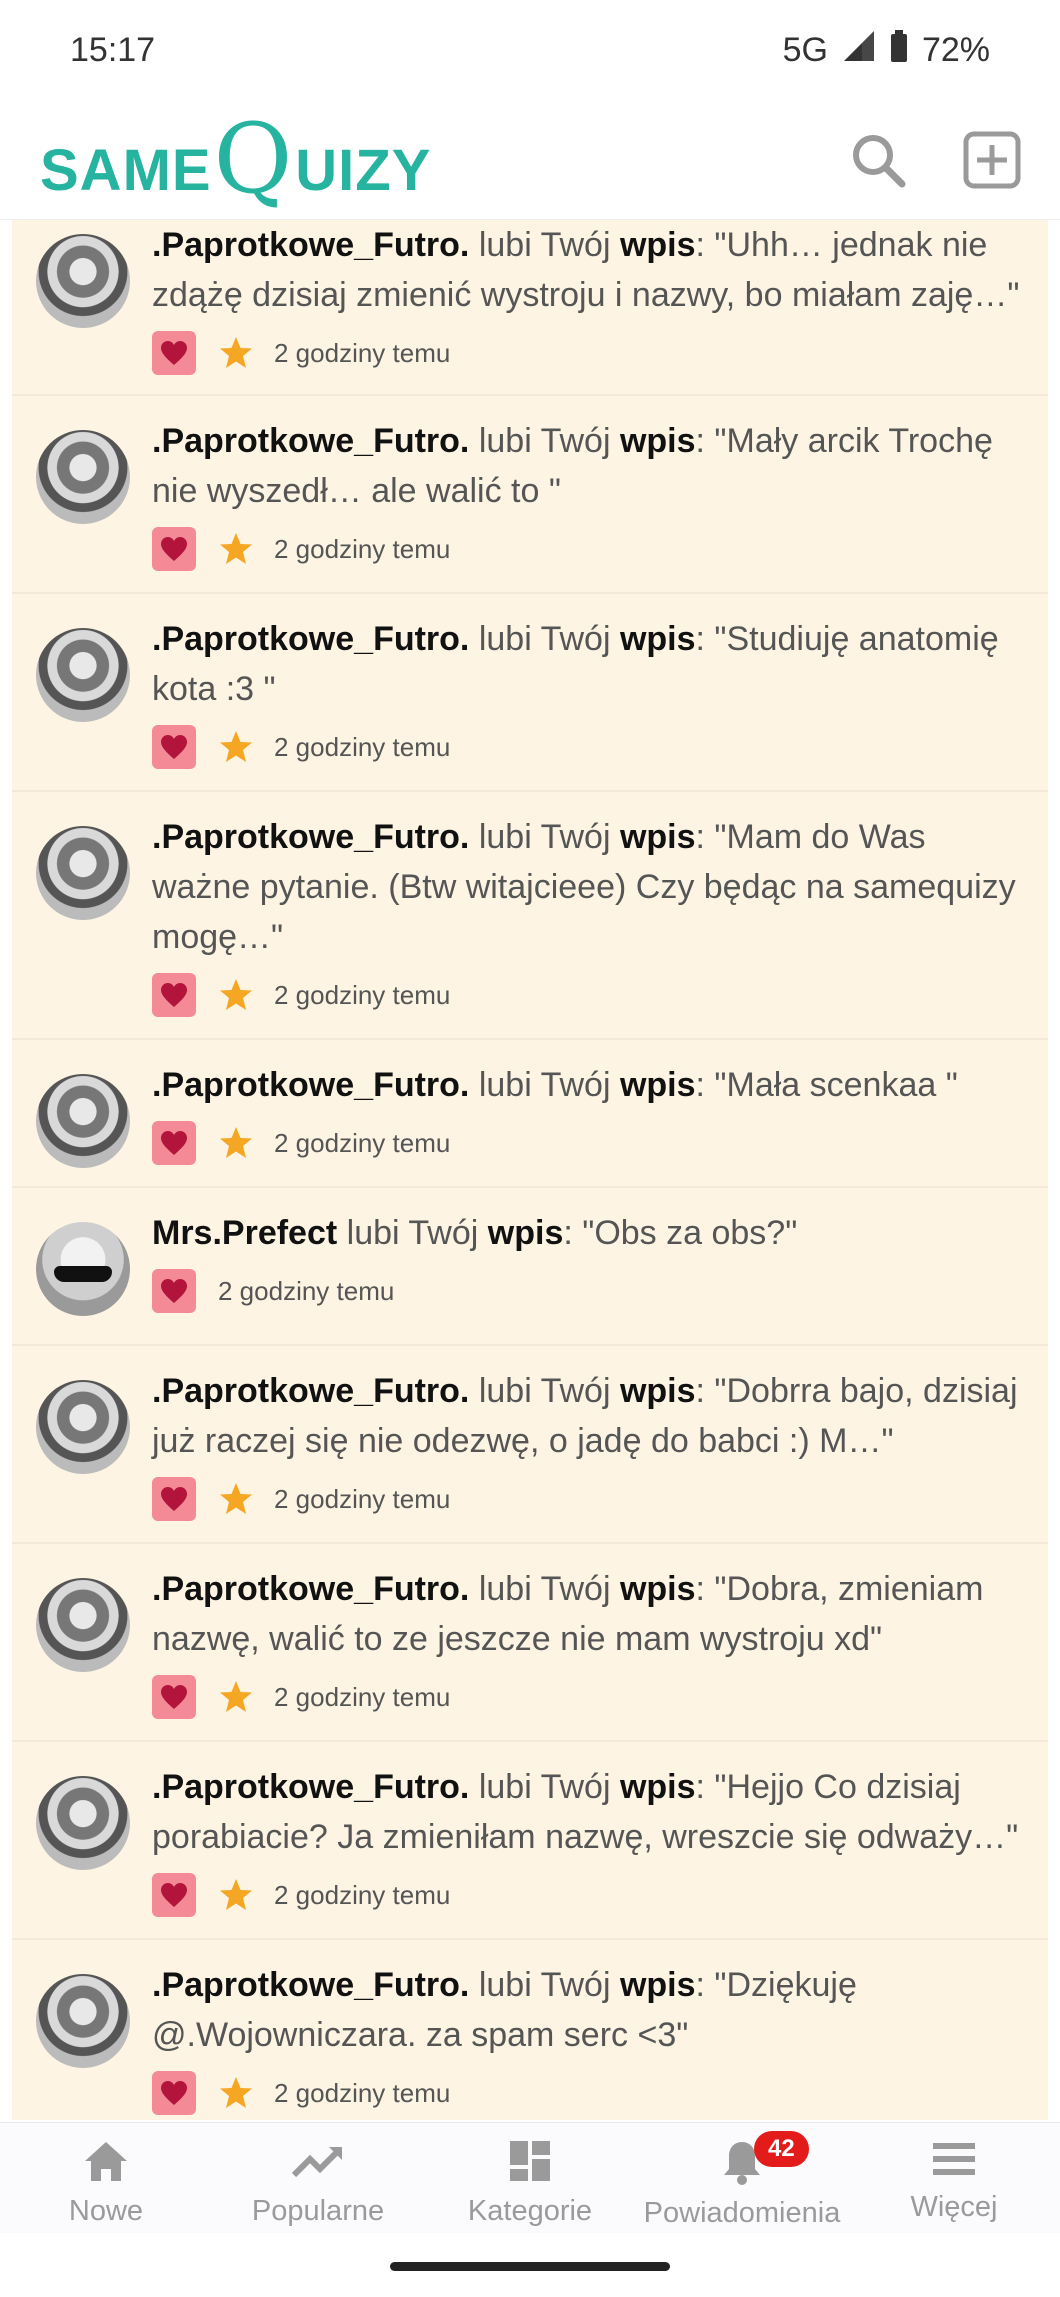 This screenshot has width=1060, height=2297. What do you see at coordinates (530, 160) in the screenshot?
I see `app-header: SAME Q UIZY` at bounding box center [530, 160].